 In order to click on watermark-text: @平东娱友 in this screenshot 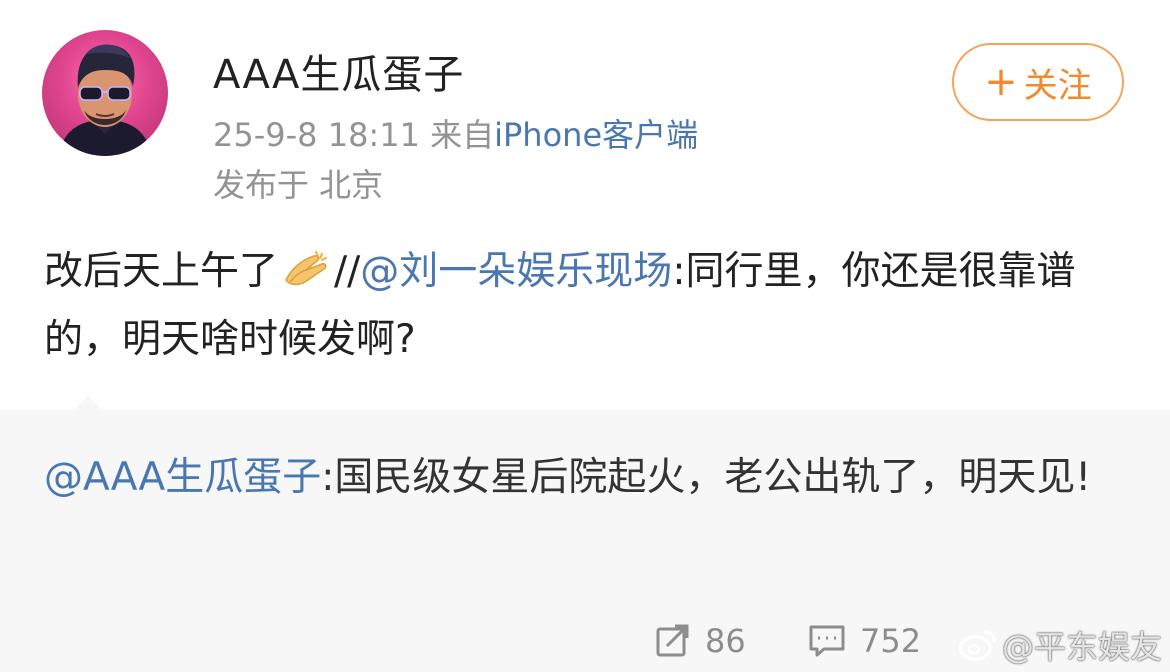, I will do `click(1082, 647)`.